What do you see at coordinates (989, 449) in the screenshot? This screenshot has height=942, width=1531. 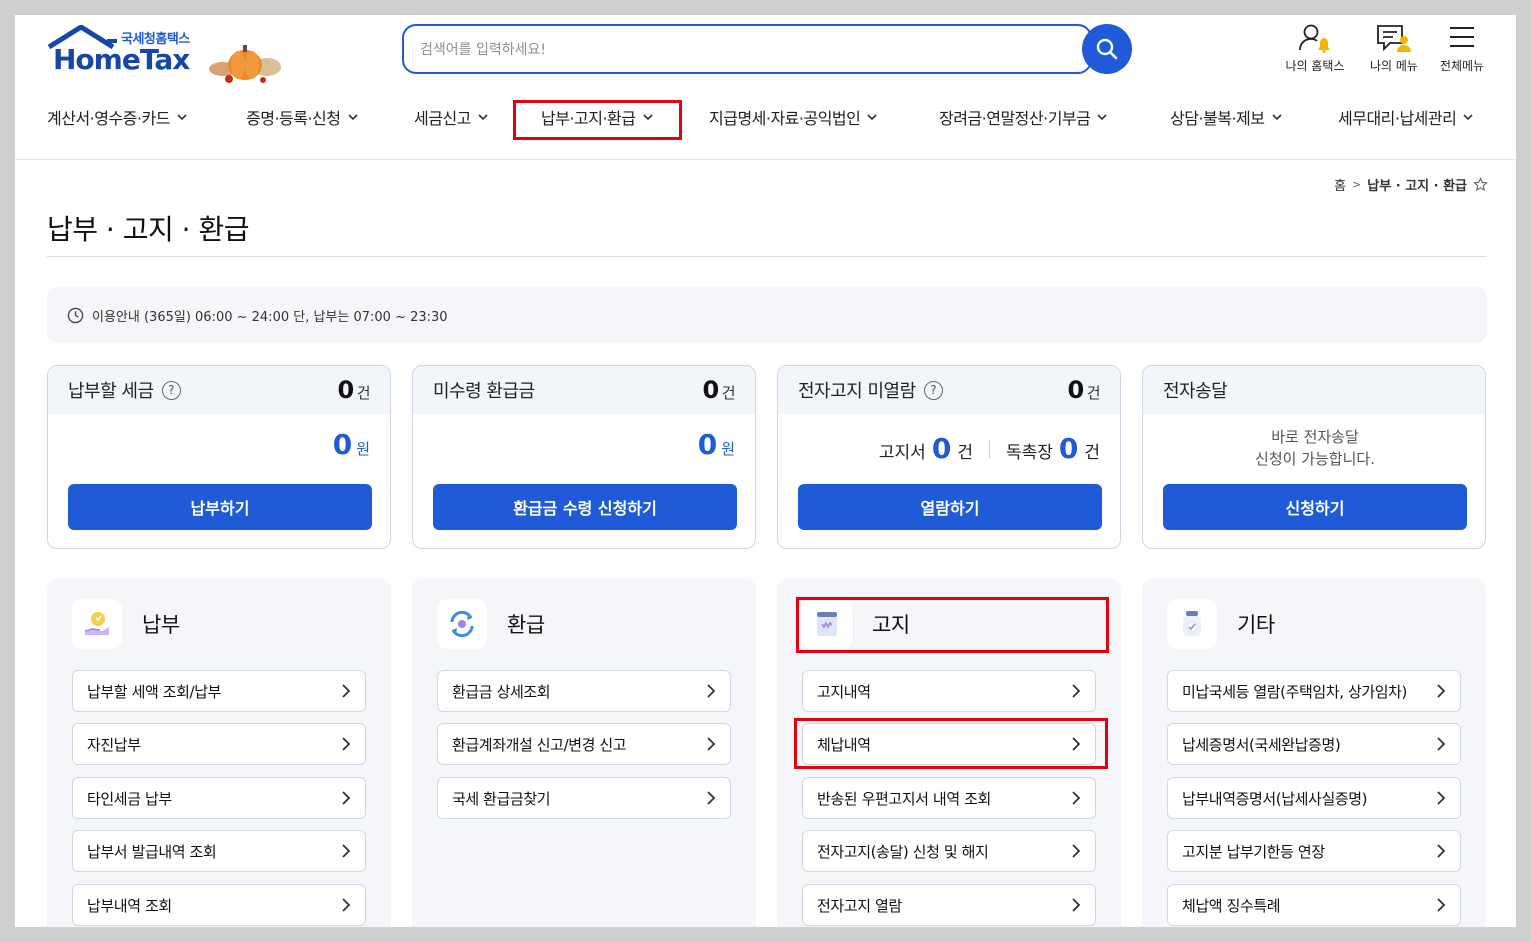 I see `divider` at bounding box center [989, 449].